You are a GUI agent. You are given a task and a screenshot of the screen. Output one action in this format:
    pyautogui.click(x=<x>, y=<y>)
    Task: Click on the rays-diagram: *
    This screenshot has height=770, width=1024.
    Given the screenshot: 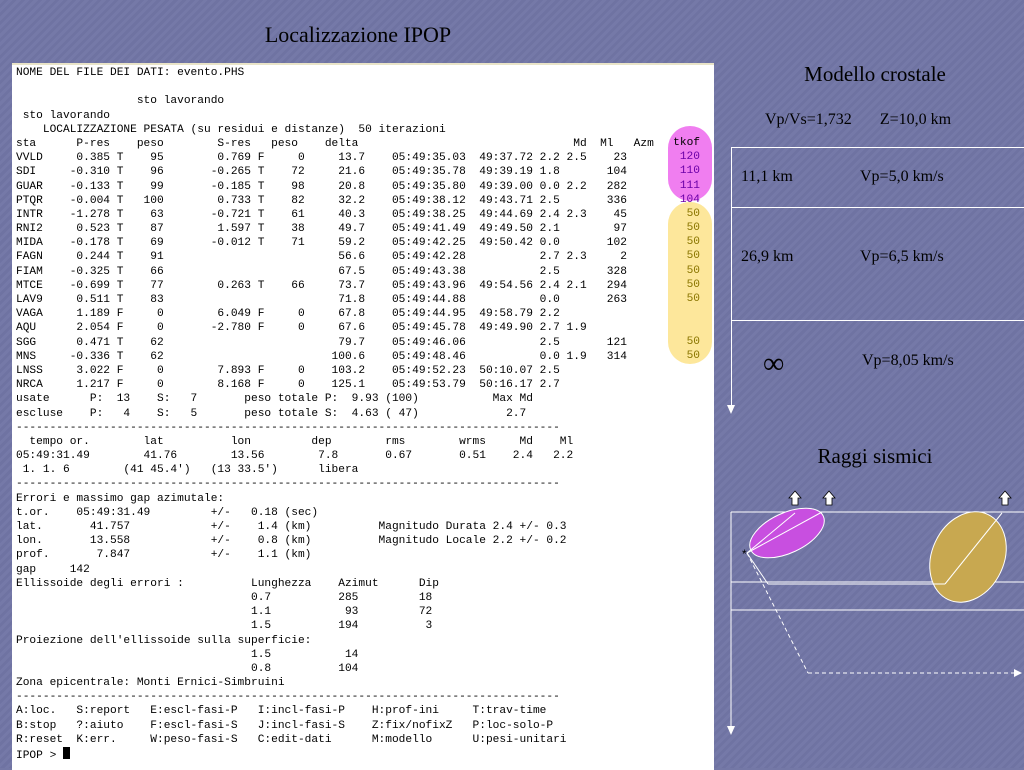 What is the action you would take?
    pyautogui.click(x=875, y=612)
    